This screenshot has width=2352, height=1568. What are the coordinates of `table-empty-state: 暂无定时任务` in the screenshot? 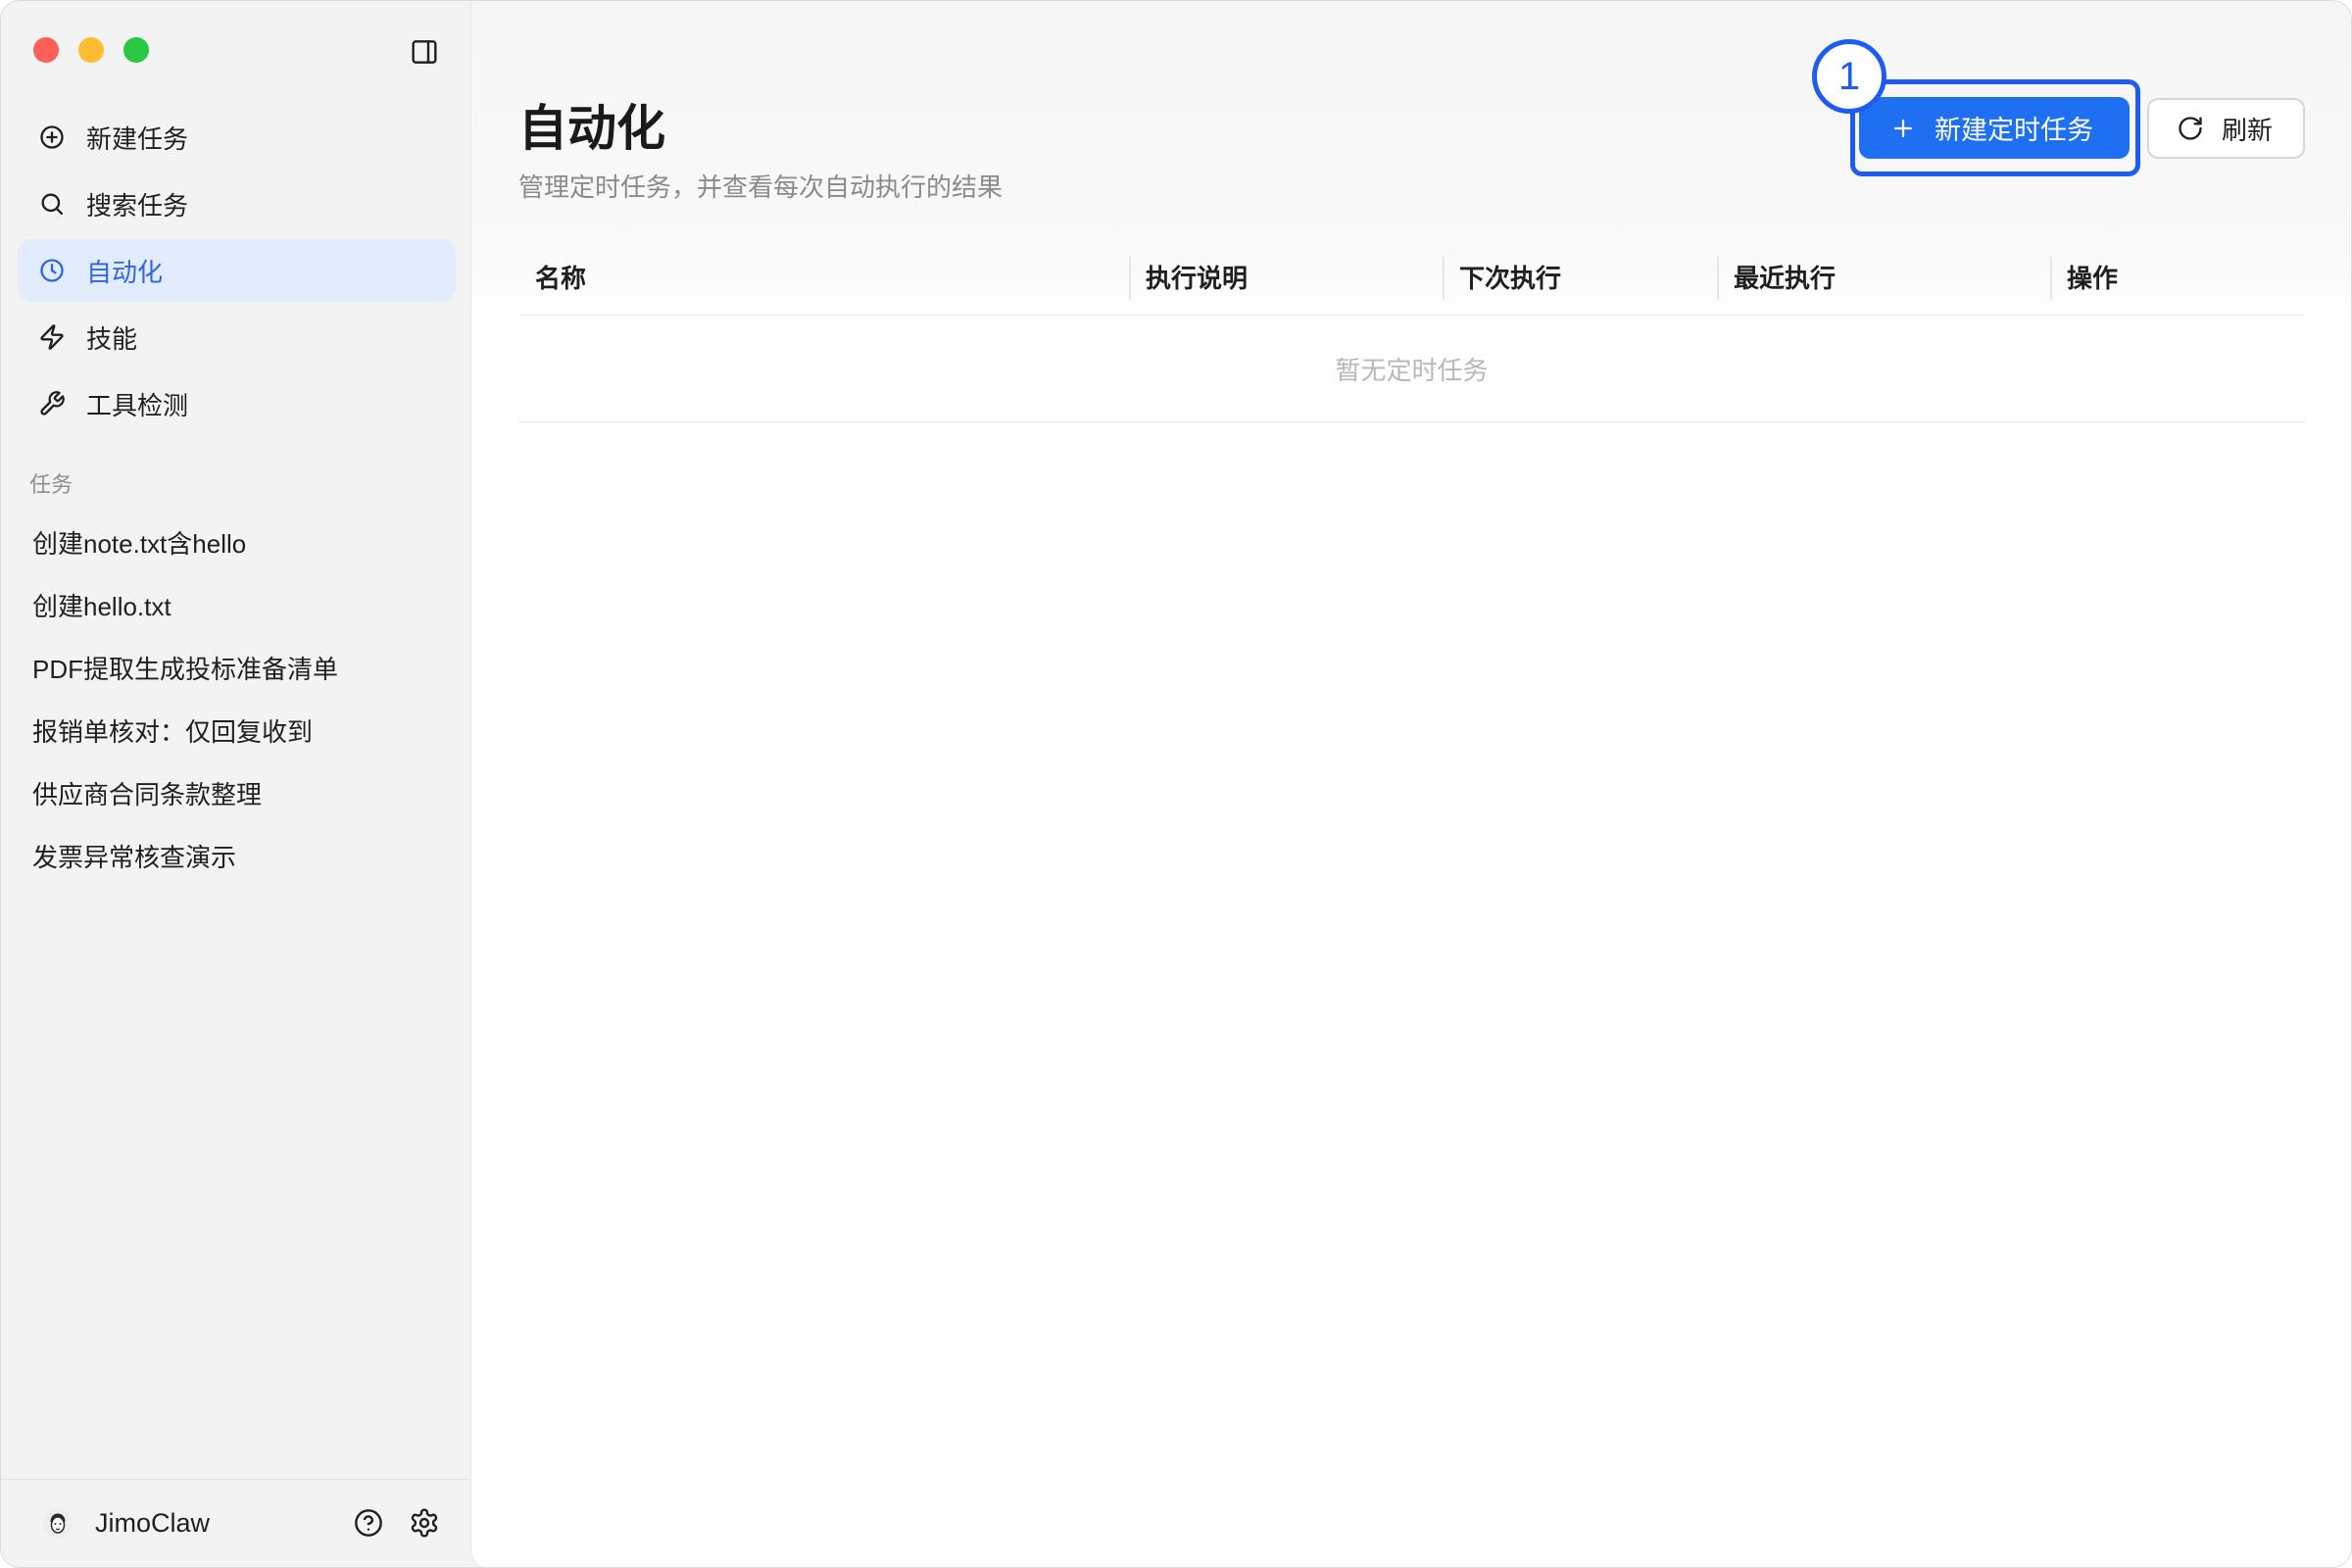 It's located at (1411, 369).